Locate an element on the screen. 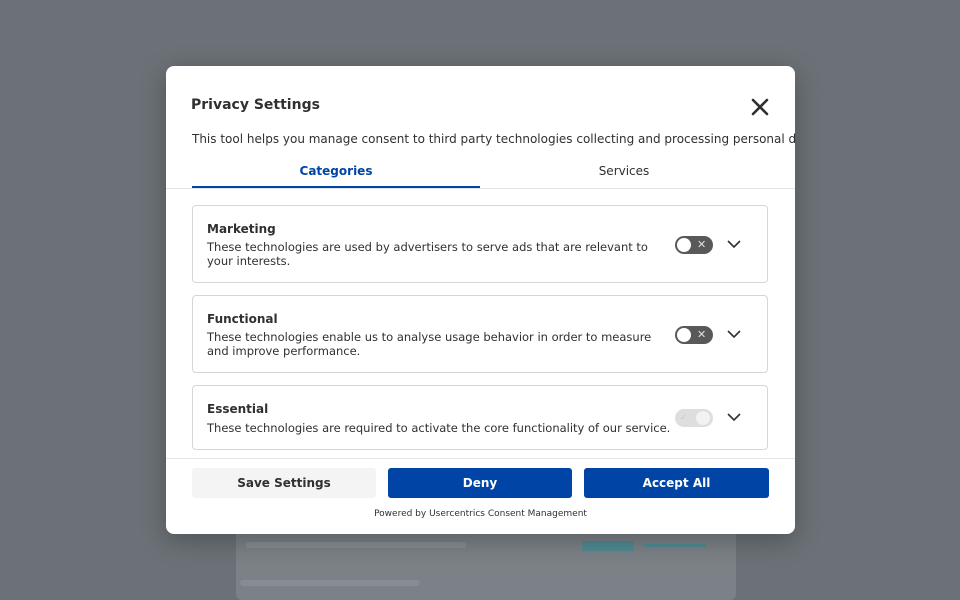 The width and height of the screenshot is (960, 600). category-title: Functional is located at coordinates (242, 319).